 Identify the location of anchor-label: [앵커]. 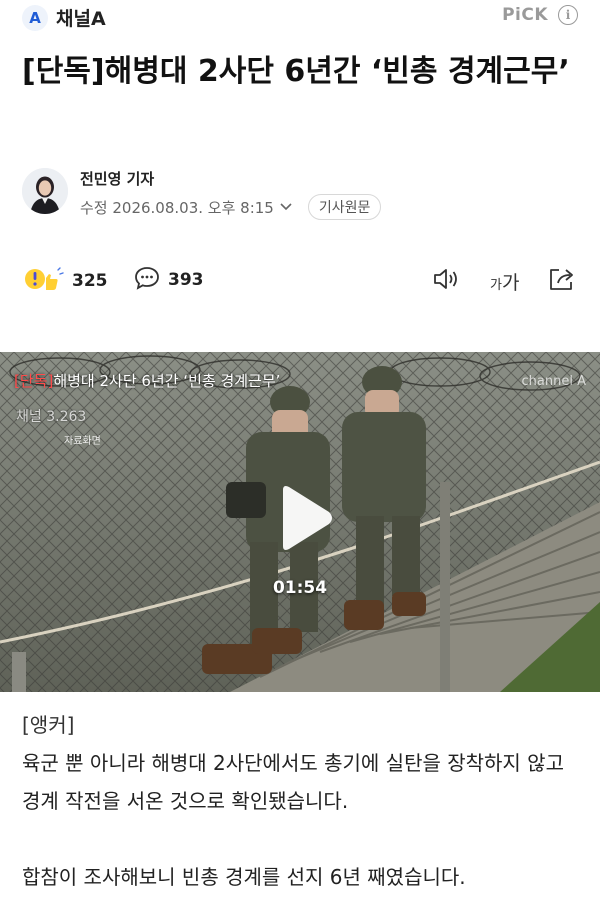
(48, 725).